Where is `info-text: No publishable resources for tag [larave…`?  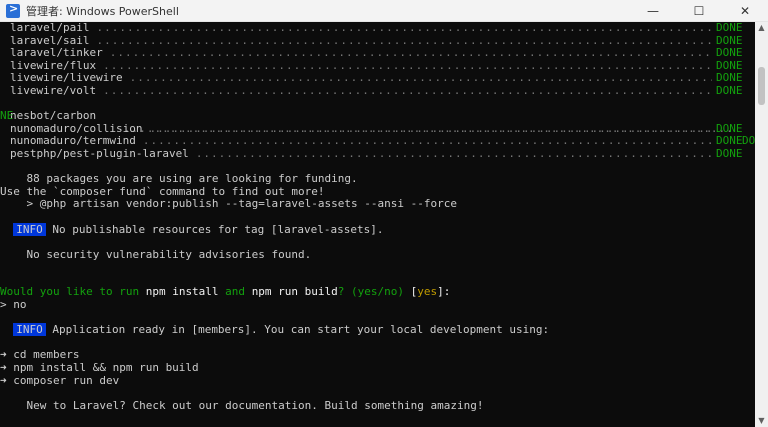
info-text: No publishable resources for tag [larave… is located at coordinates (214, 229).